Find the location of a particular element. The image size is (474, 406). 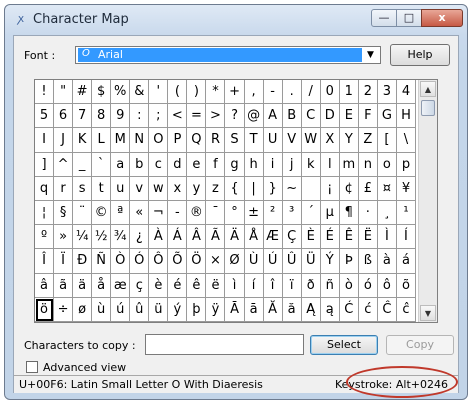

font-dropdown: O Arial ▼ is located at coordinates (228, 55).